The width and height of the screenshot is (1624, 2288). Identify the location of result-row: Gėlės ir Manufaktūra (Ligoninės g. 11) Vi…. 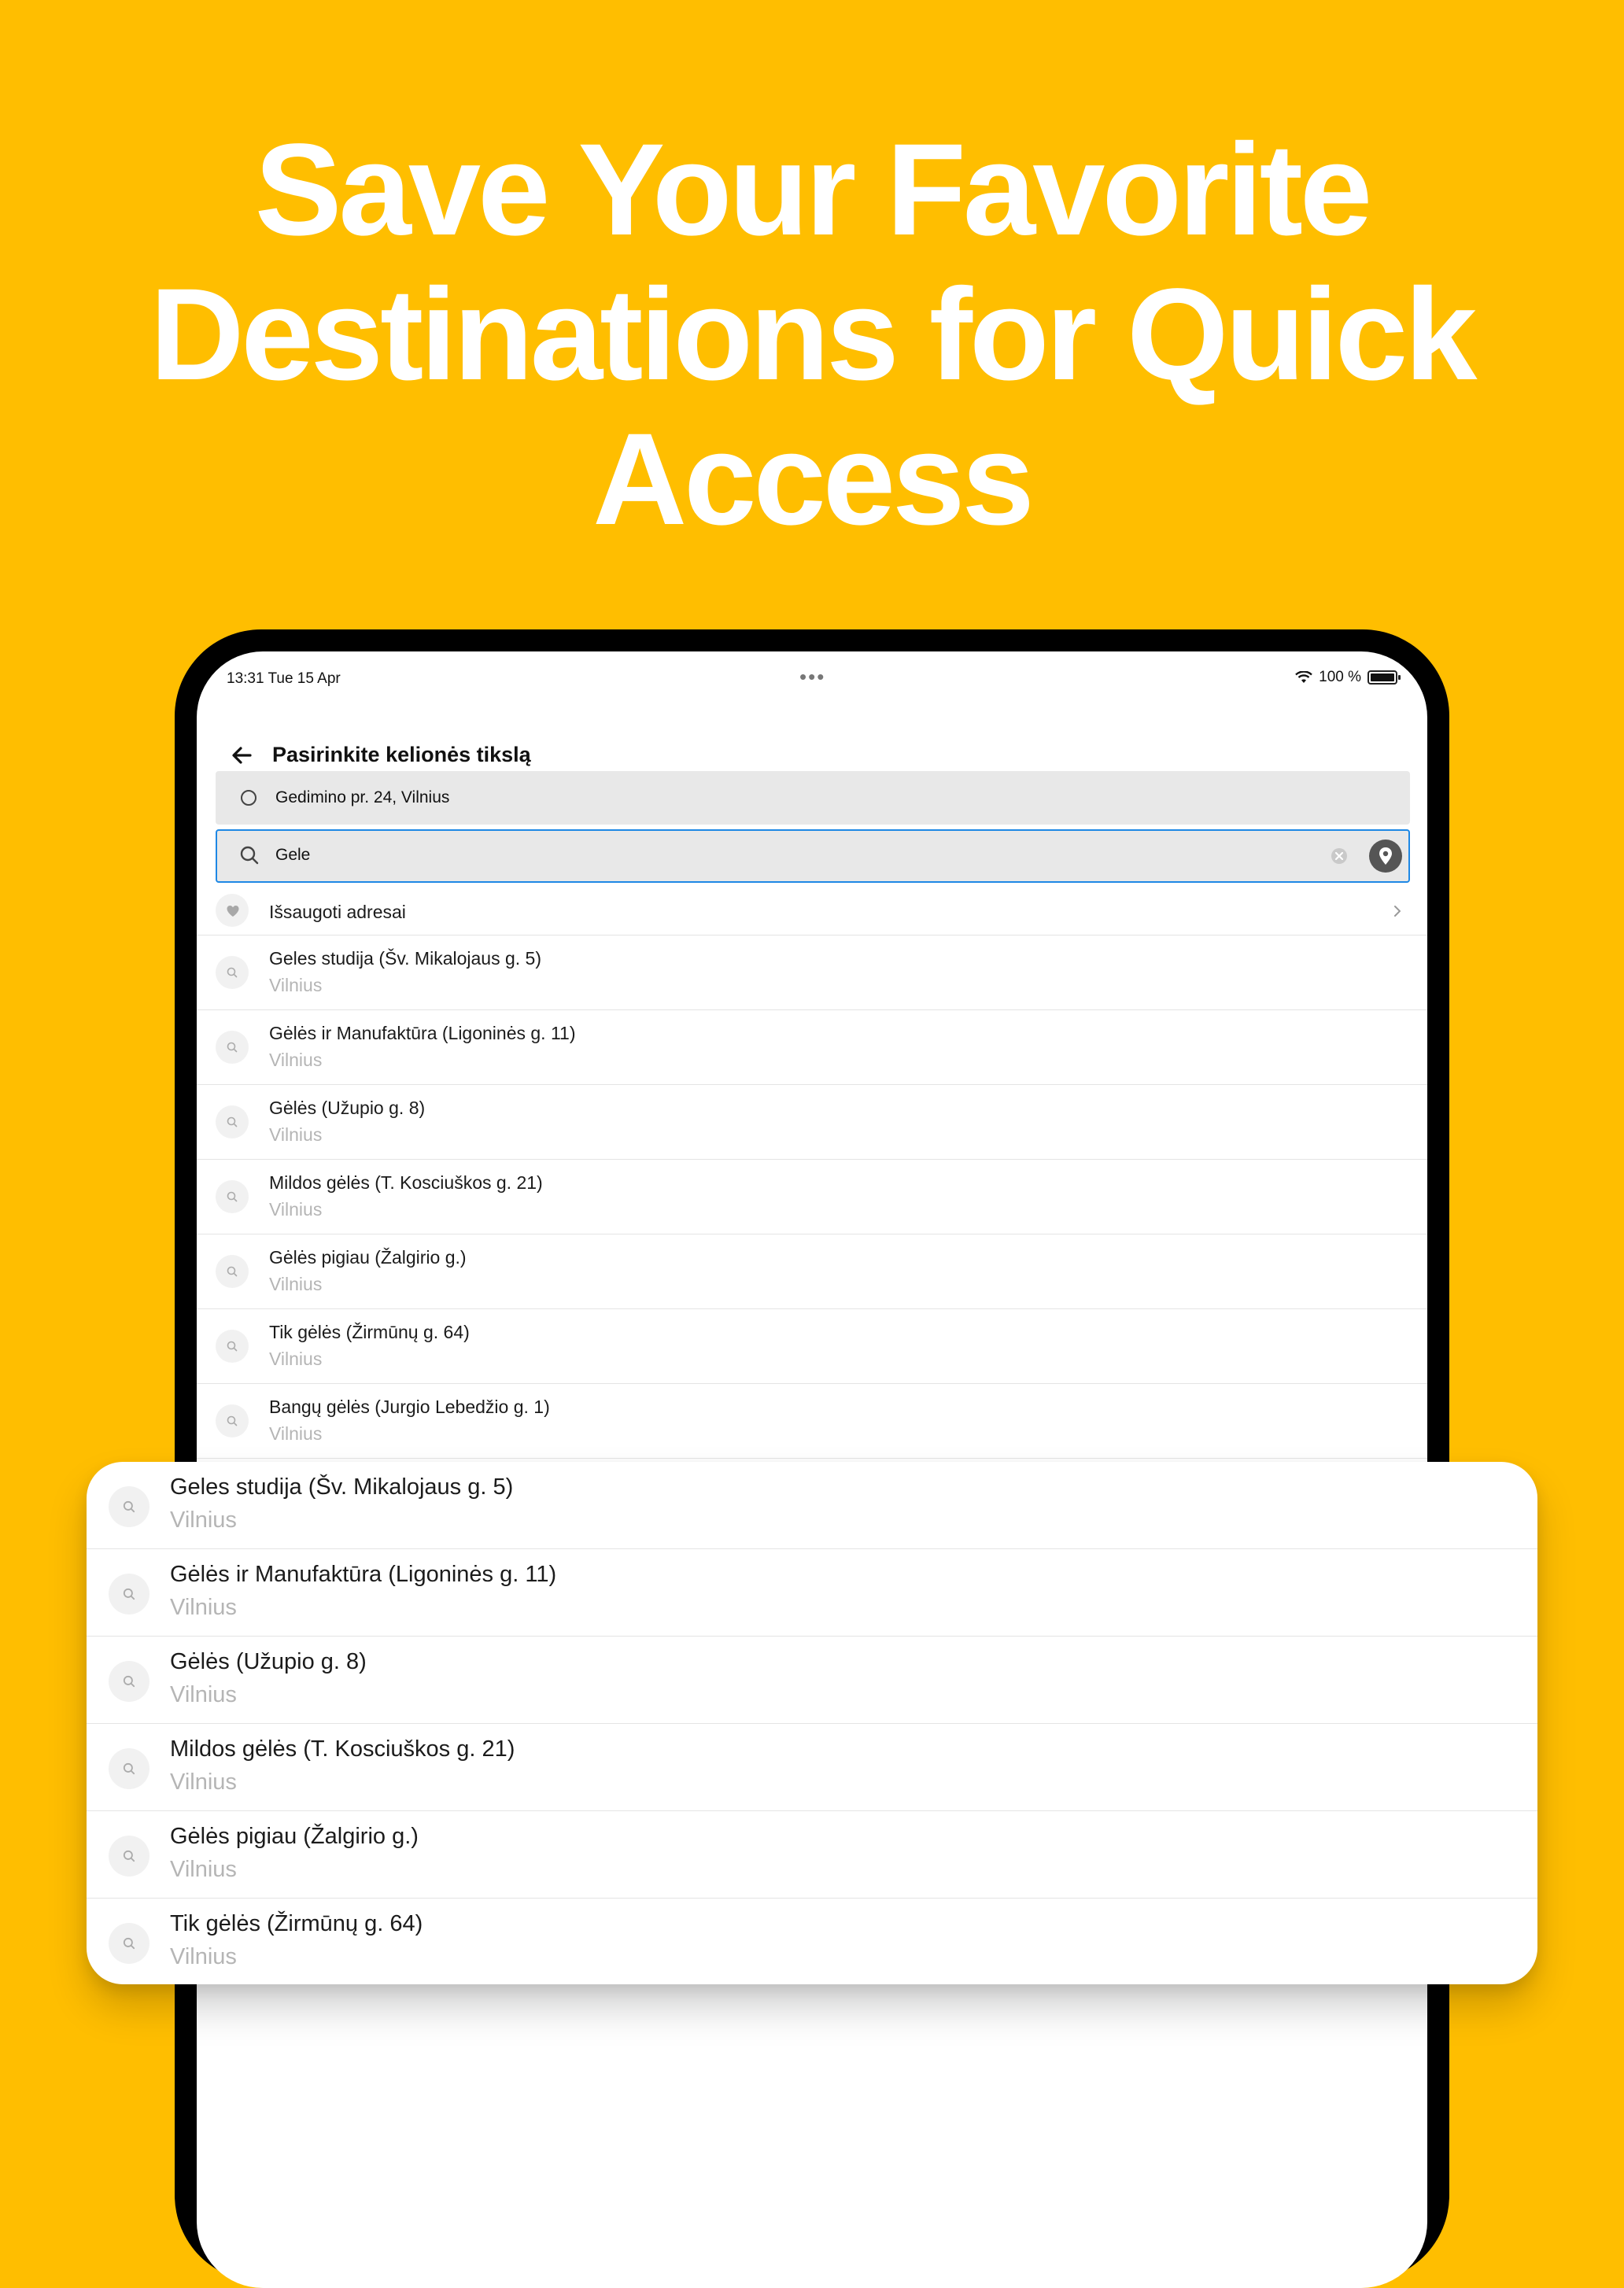
(812, 1047).